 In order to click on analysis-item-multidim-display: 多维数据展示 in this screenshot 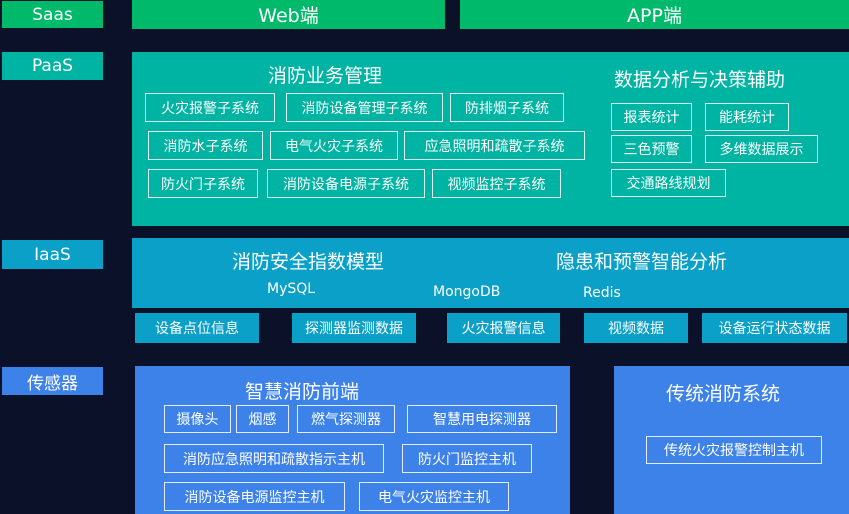, I will do `click(761, 149)`.